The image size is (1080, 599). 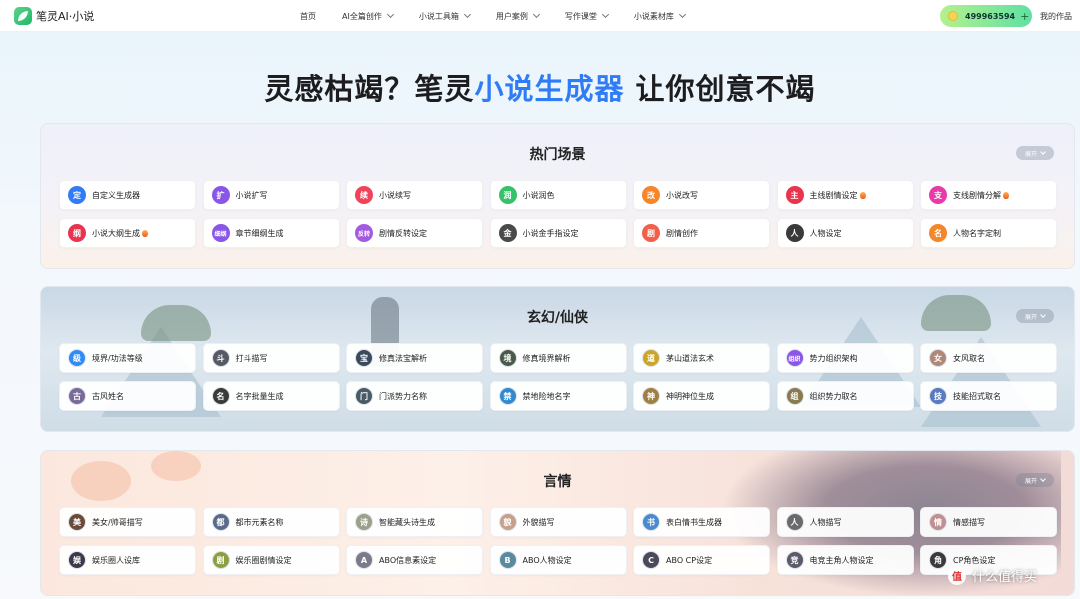 What do you see at coordinates (660, 16) in the screenshot?
I see `nav-item: 小说素材库` at bounding box center [660, 16].